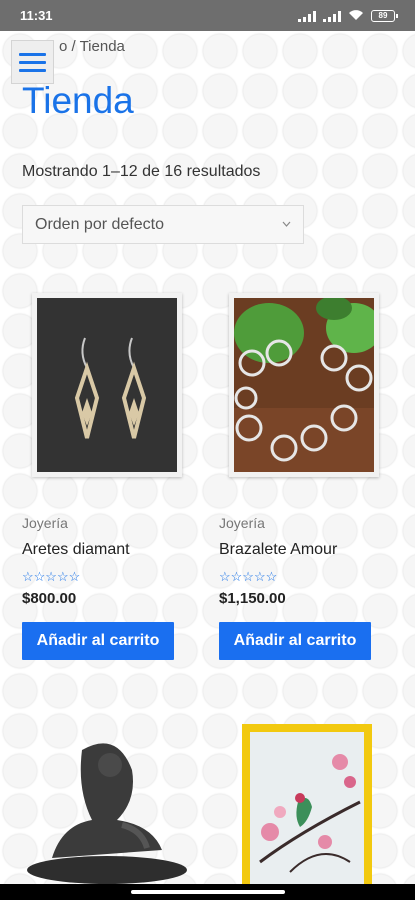 Image resolution: width=415 pixels, height=900 pixels. What do you see at coordinates (92, 46) in the screenshot?
I see `breadcrumb: o / Tienda` at bounding box center [92, 46].